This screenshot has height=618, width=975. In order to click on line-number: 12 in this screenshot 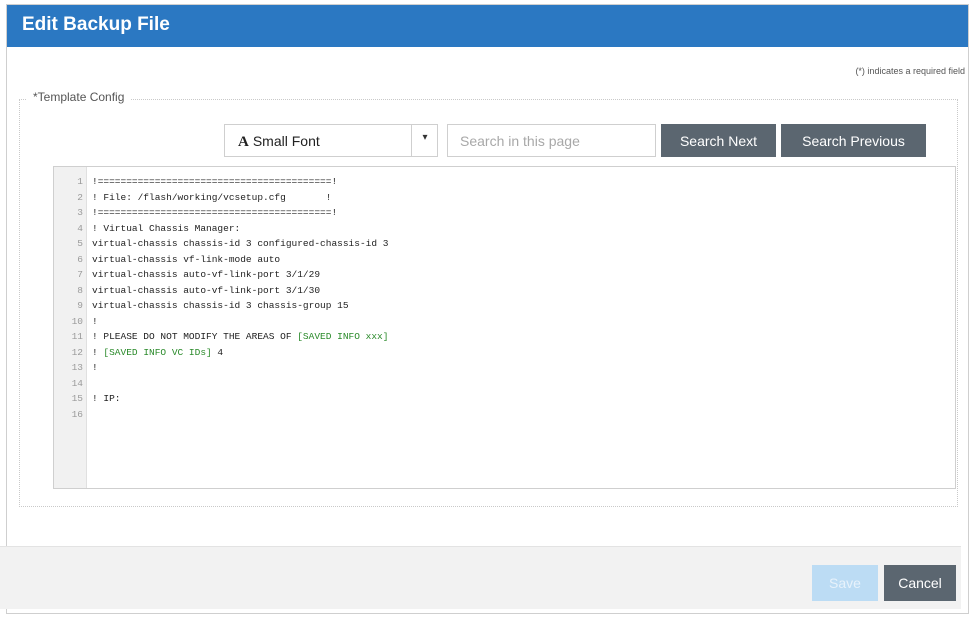, I will do `click(77, 352)`.